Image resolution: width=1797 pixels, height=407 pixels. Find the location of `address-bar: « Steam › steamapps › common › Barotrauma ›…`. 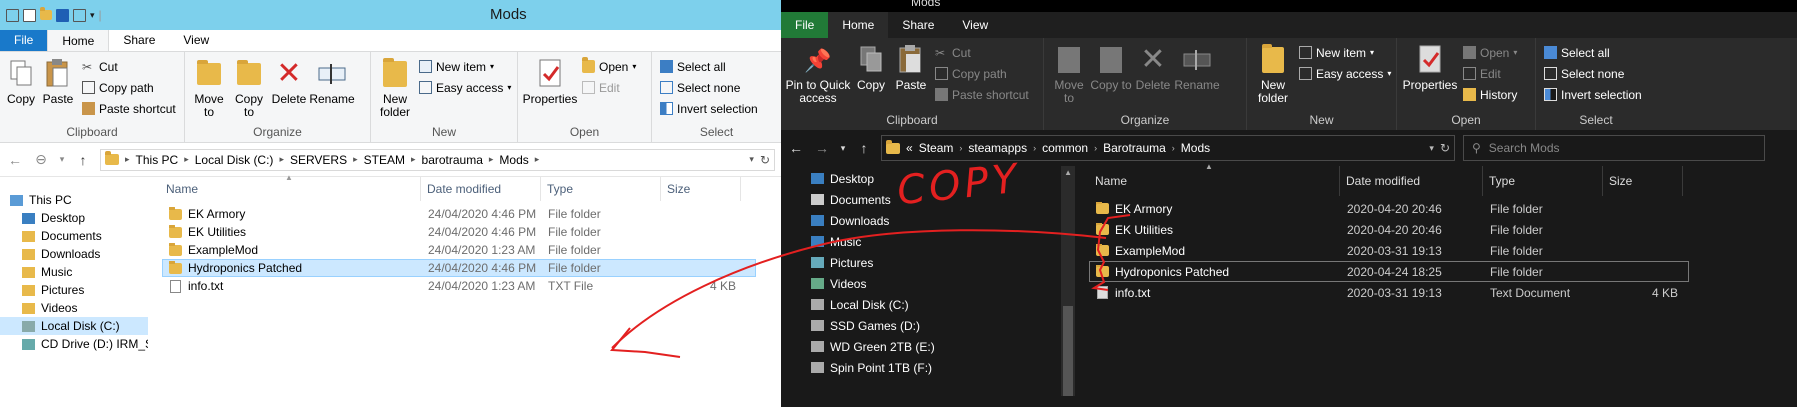

address-bar: « Steam › steamapps › common › Barotrauma ›… is located at coordinates (1168, 148).